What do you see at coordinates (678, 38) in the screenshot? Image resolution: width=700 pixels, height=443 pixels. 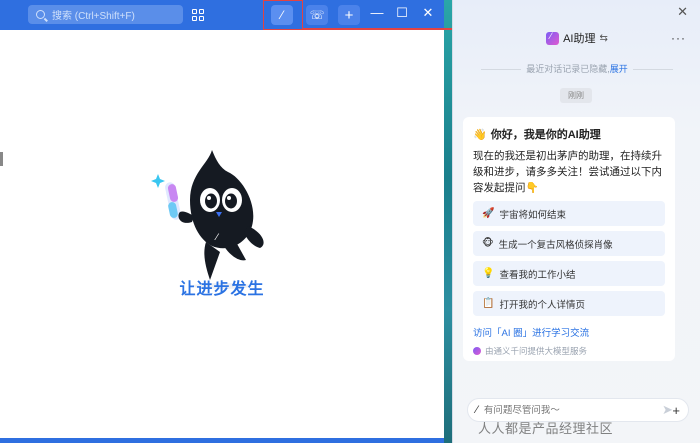 I see `more-options-button: ···` at bounding box center [678, 38].